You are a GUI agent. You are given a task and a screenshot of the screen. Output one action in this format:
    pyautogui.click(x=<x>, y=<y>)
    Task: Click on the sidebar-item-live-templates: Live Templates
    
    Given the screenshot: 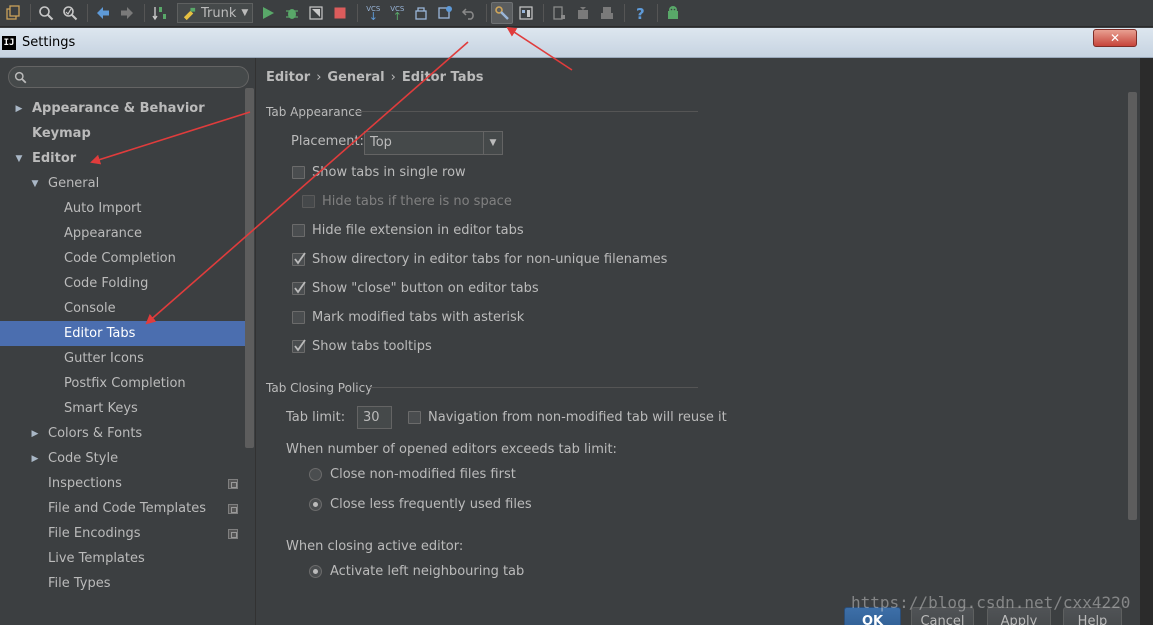 What is the action you would take?
    pyautogui.click(x=122, y=558)
    